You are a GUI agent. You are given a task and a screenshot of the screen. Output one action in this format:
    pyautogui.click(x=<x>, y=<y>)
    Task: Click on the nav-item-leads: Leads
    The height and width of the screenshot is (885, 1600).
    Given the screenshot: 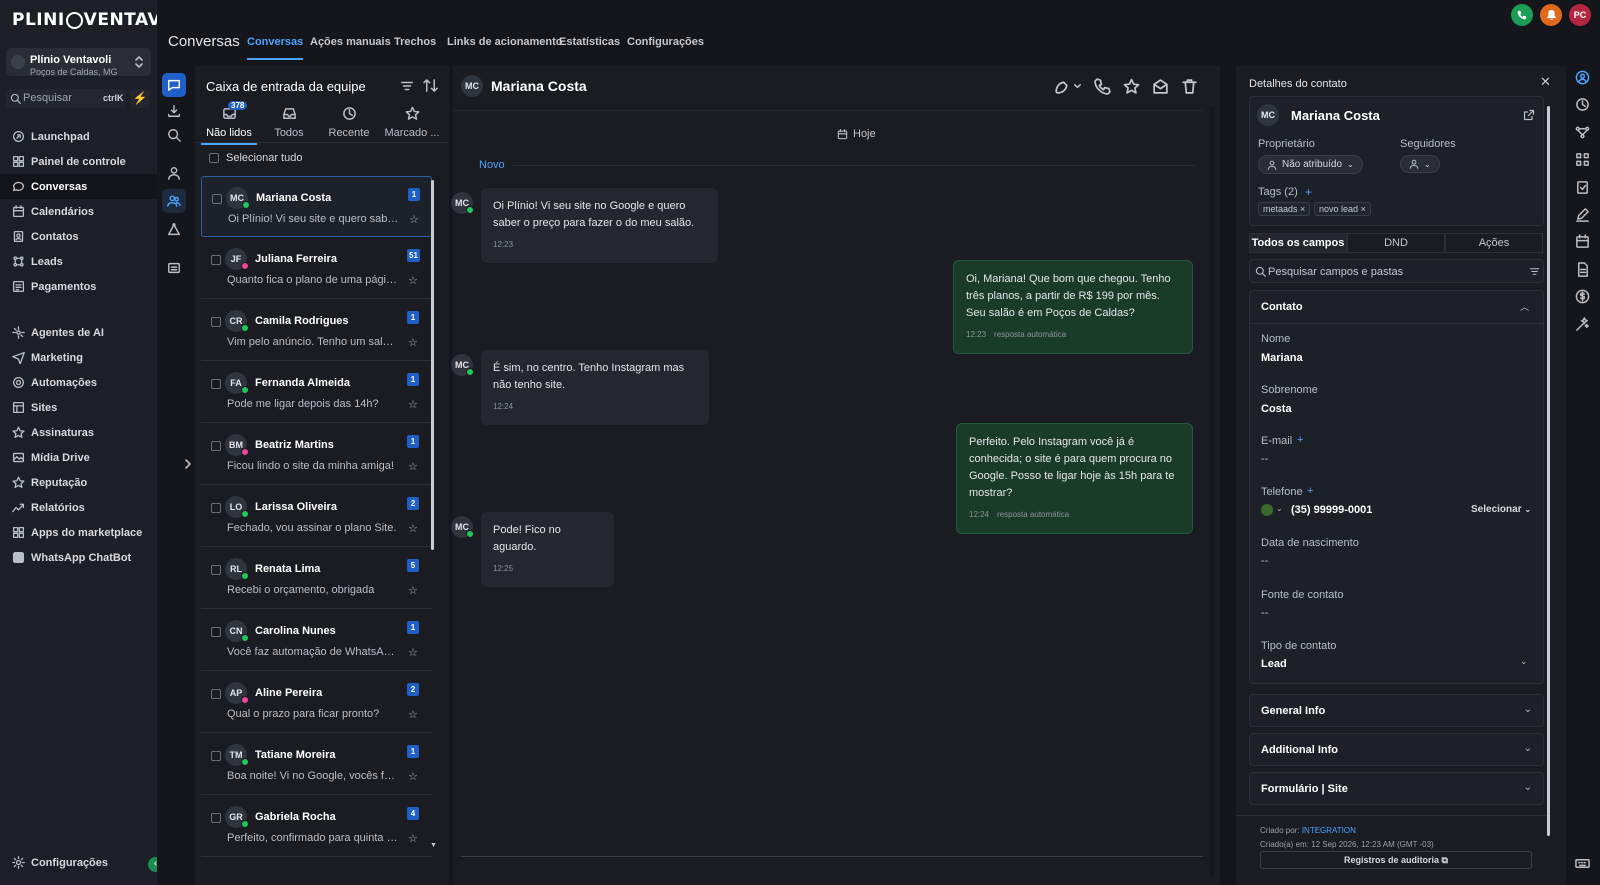 What is the action you would take?
    pyautogui.click(x=78, y=261)
    